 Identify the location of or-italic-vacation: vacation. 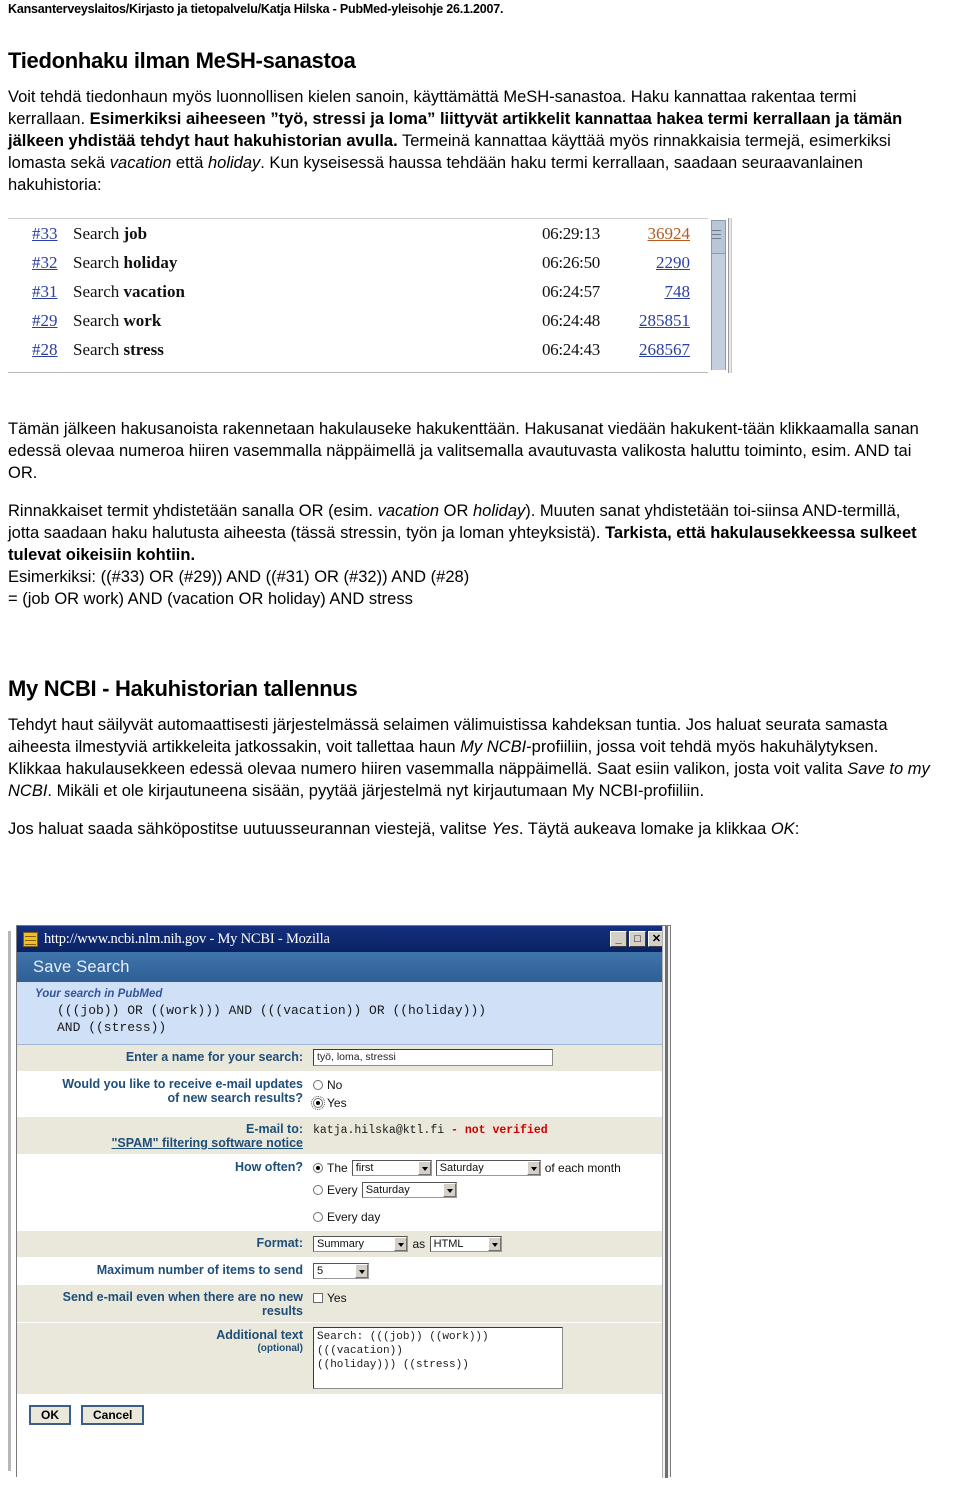
(408, 511).